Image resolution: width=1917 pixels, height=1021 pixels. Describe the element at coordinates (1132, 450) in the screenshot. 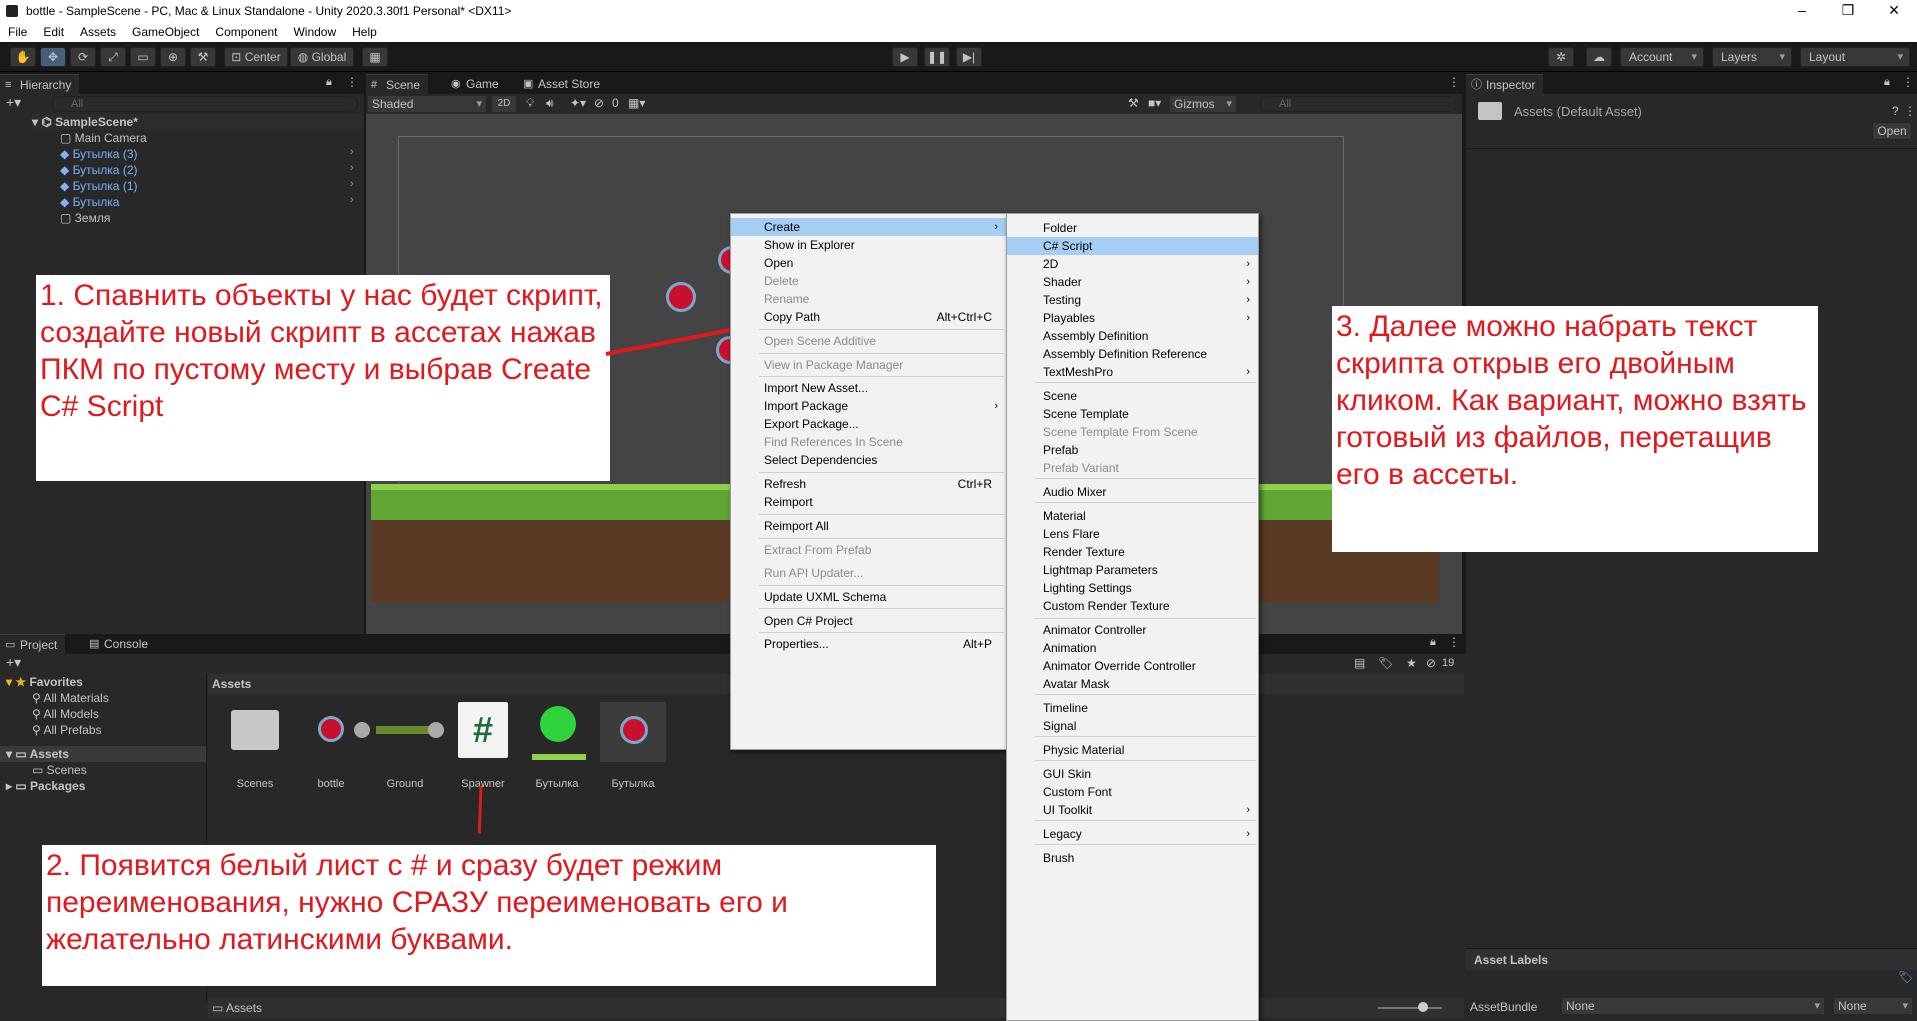

I see `menu-item-prefab: Prefab` at that location.